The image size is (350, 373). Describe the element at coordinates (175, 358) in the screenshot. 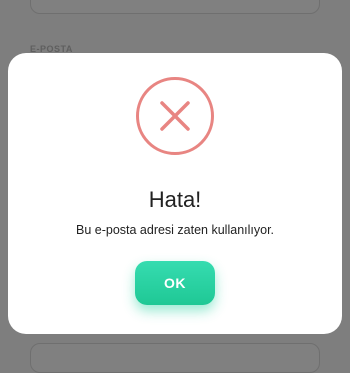

I see `background-input-card-bottom` at that location.